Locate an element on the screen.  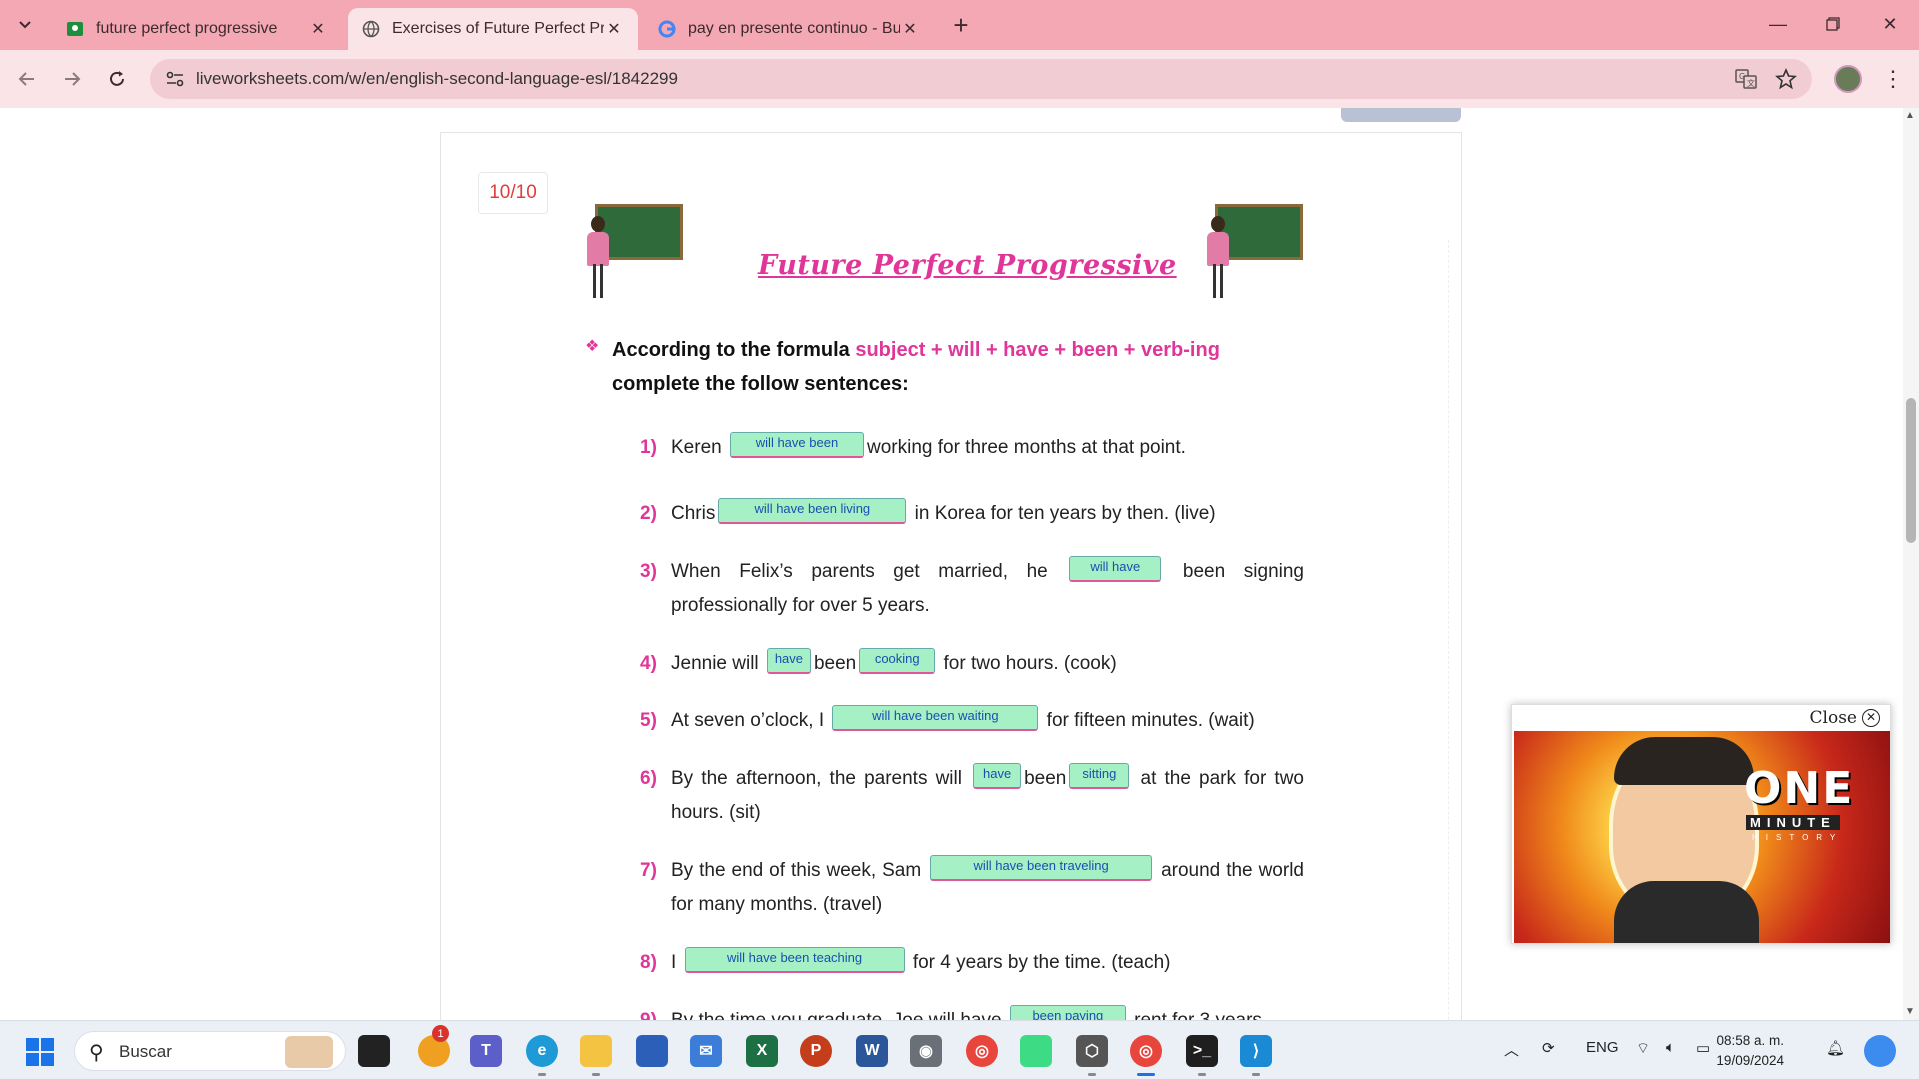
question-text: in Korea for ten years by then. (live) is located at coordinates (1062, 513).